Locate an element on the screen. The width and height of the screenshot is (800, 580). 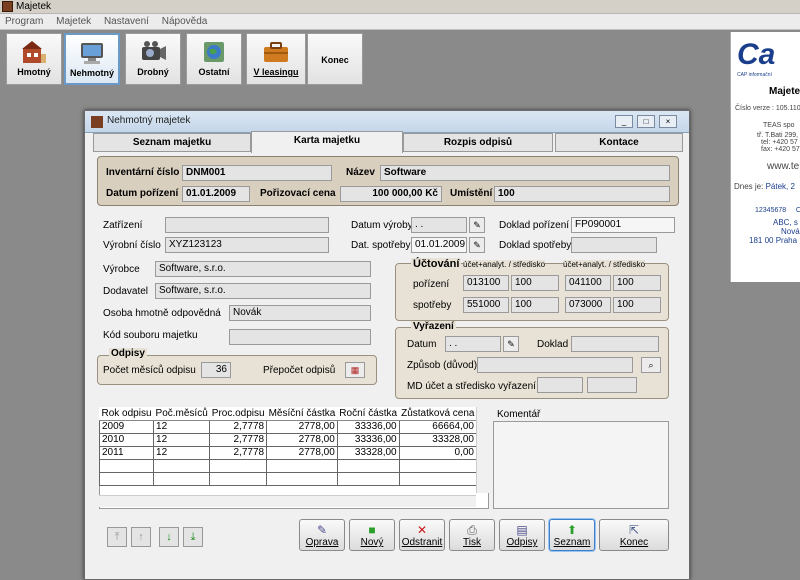
toolbar-leasing-label: V leasingu is located at coordinates (276, 72).